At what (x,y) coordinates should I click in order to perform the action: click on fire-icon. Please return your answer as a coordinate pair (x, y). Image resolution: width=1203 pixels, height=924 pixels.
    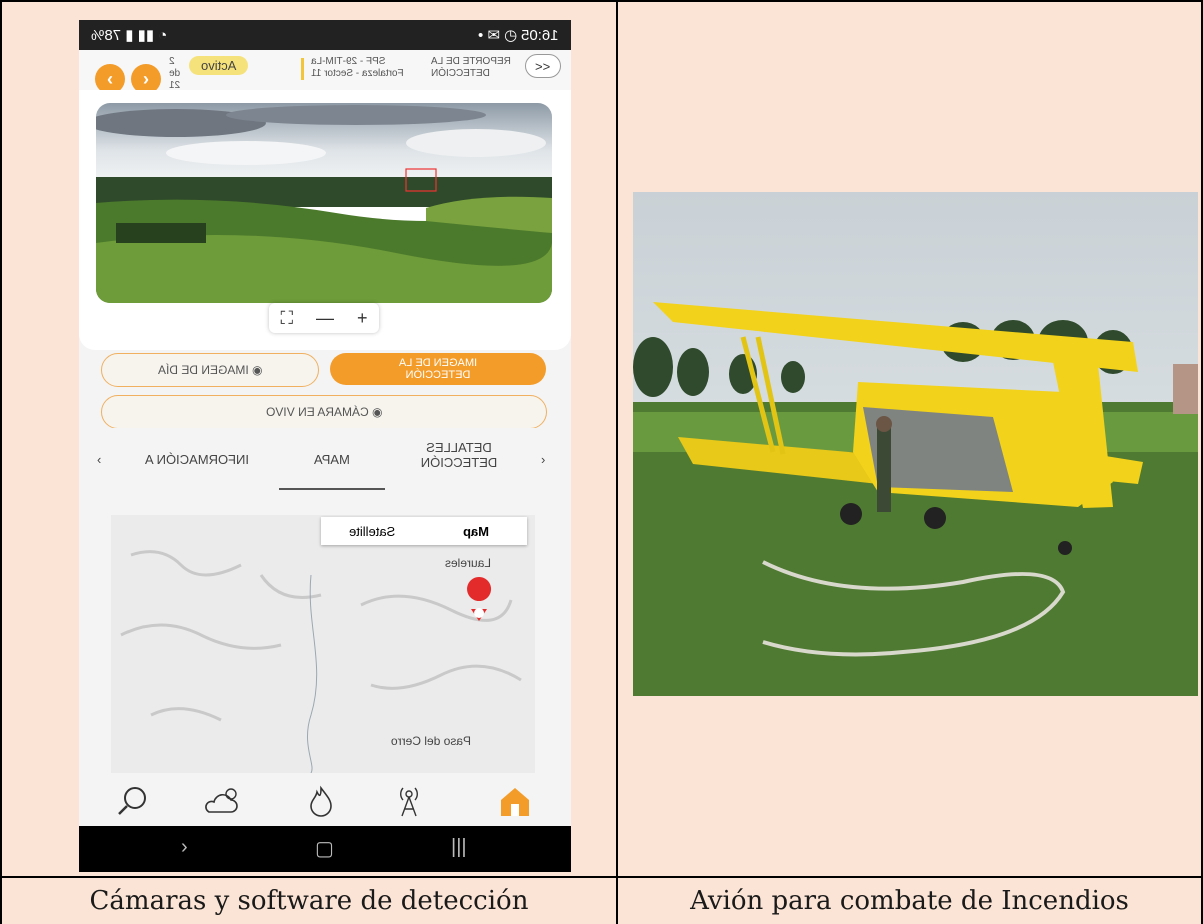
    Looking at the image, I should click on (321, 801).